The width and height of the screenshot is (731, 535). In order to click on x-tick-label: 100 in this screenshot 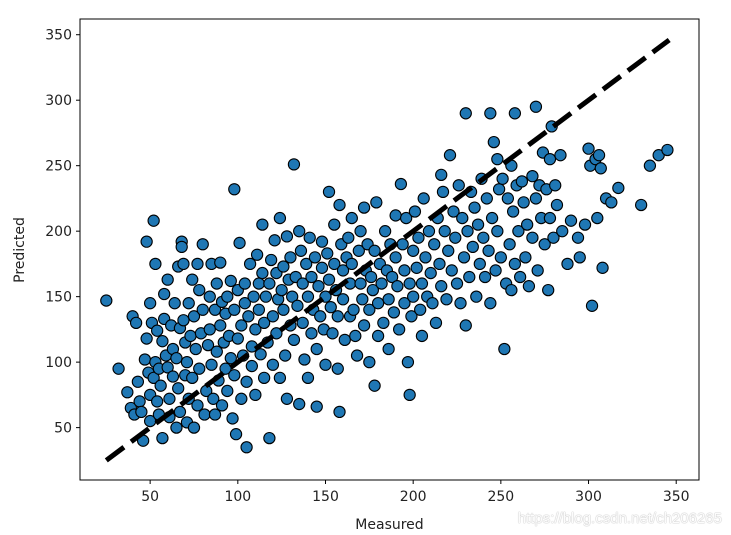, I will do `click(237, 497)`.